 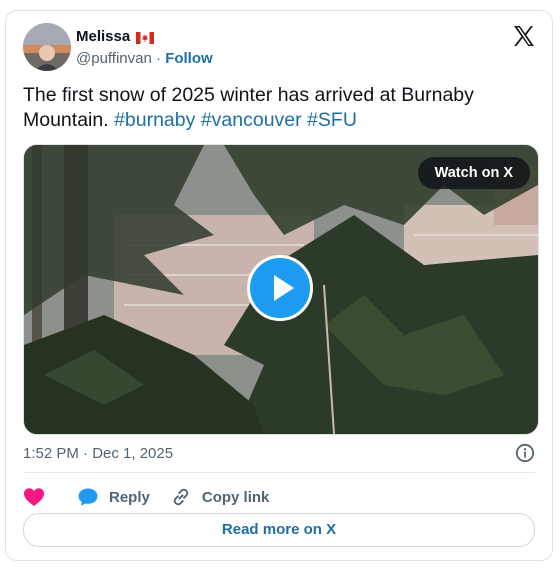 What do you see at coordinates (524, 36) in the screenshot?
I see `x-logo-icon` at bounding box center [524, 36].